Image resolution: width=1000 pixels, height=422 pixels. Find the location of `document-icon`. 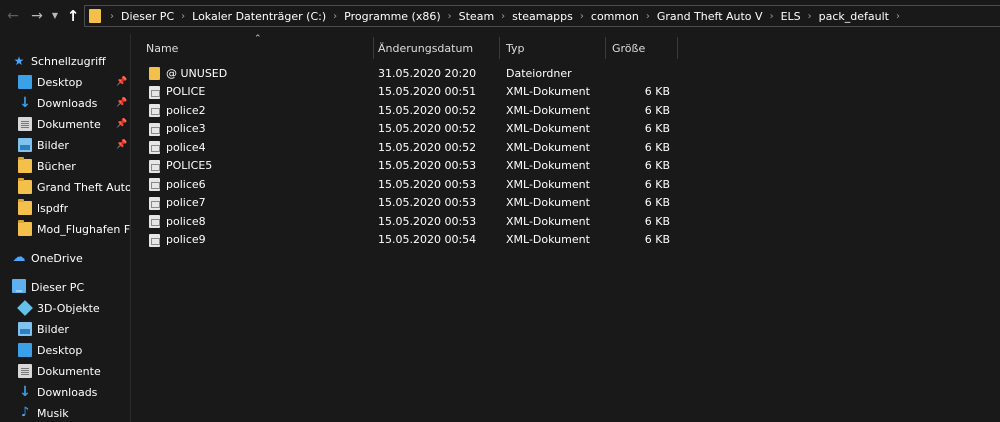

document-icon is located at coordinates (25, 371).